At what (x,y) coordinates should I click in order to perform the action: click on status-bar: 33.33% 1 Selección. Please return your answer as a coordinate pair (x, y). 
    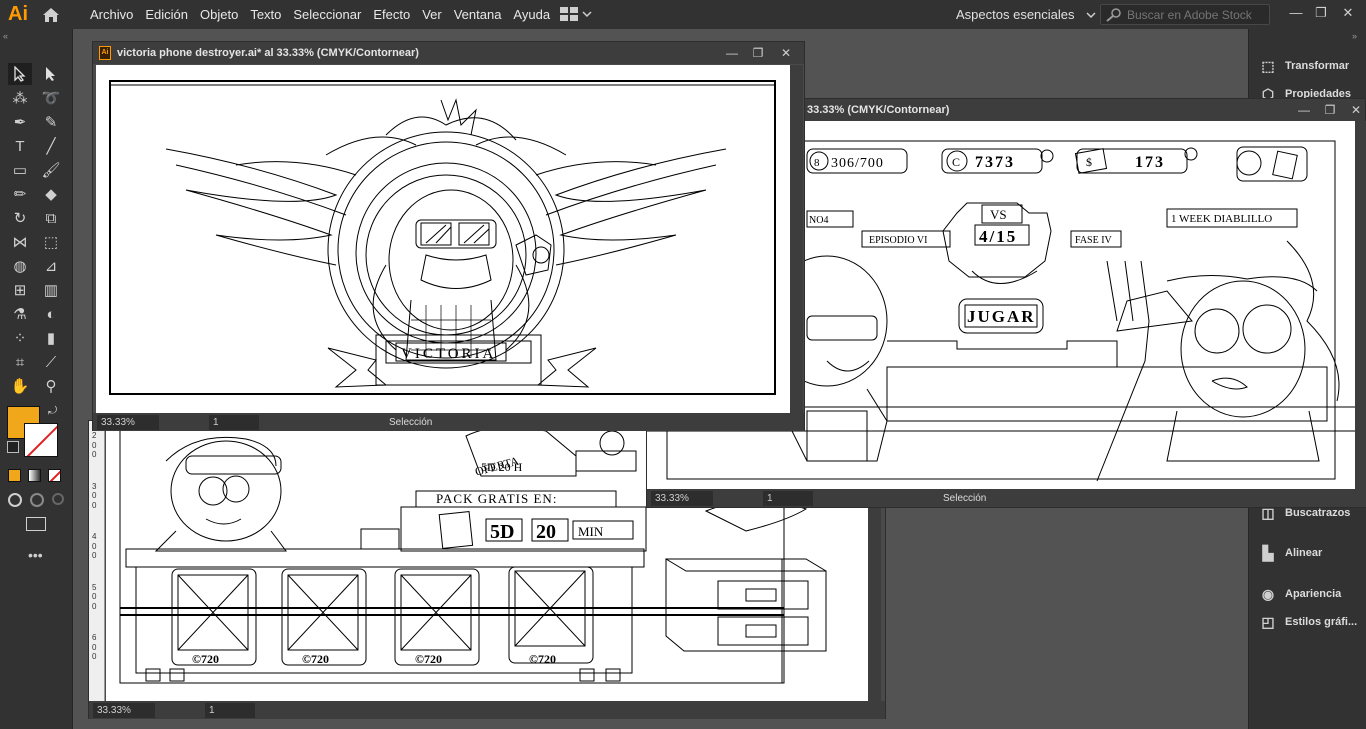
    Looking at the image, I should click on (1006, 498).